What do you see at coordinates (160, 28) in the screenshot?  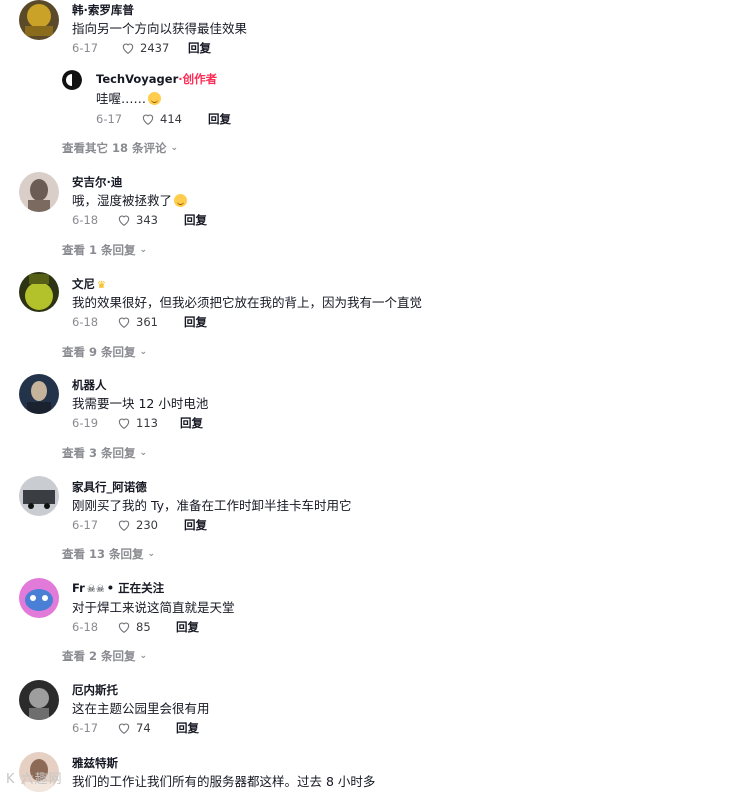 I see `comment-text: 指向另一个方向以获得最佳效果` at bounding box center [160, 28].